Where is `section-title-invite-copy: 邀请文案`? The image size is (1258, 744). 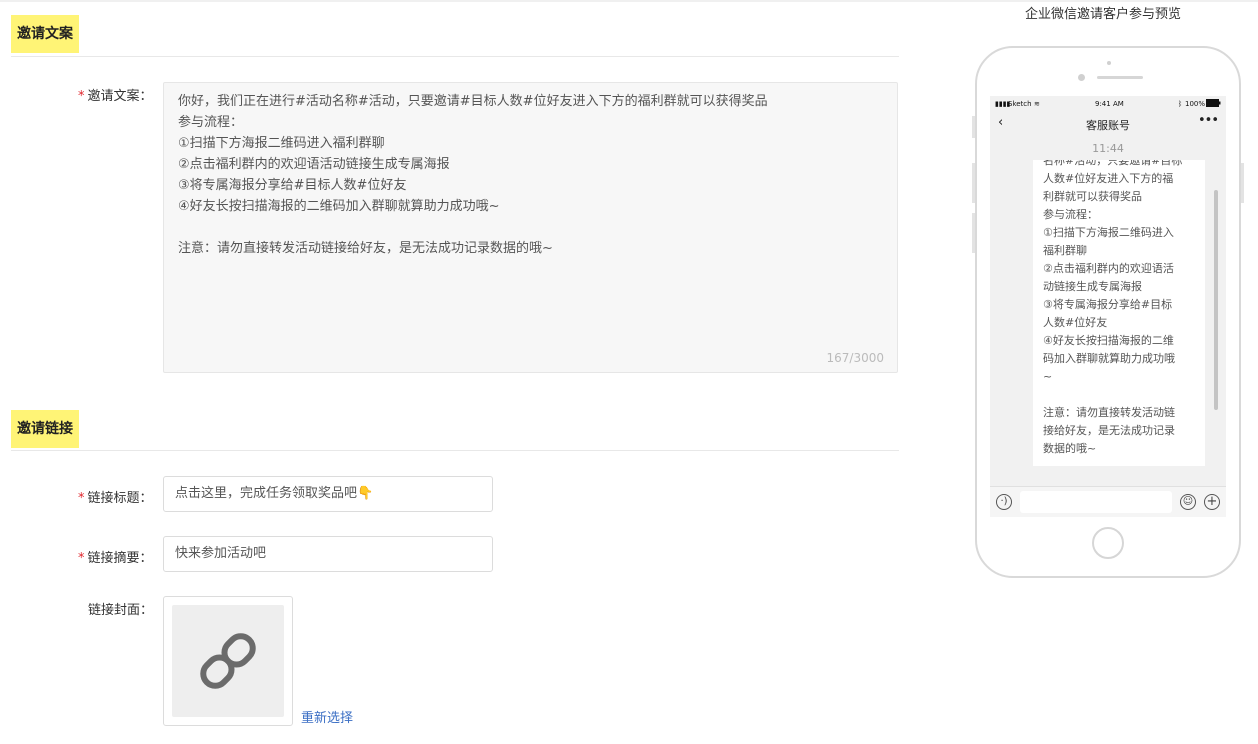
section-title-invite-copy: 邀请文案 is located at coordinates (45, 34).